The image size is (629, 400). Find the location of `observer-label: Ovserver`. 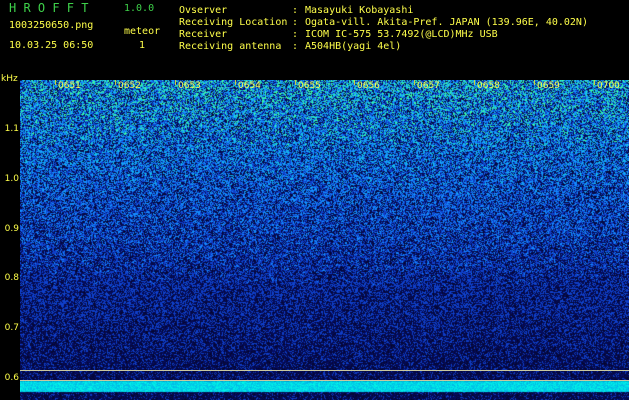

observer-label: Ovserver is located at coordinates (203, 10).